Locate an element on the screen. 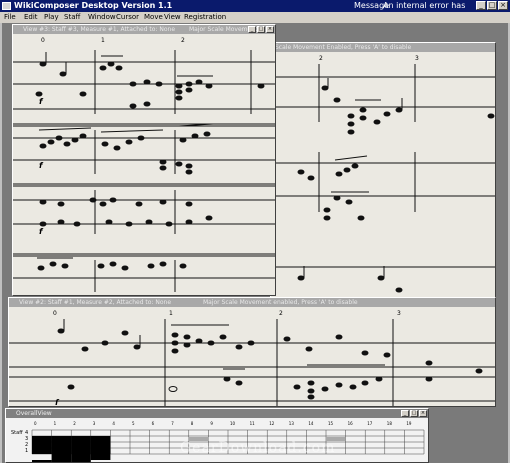  measure-number: 18 is located at coordinates (390, 423).